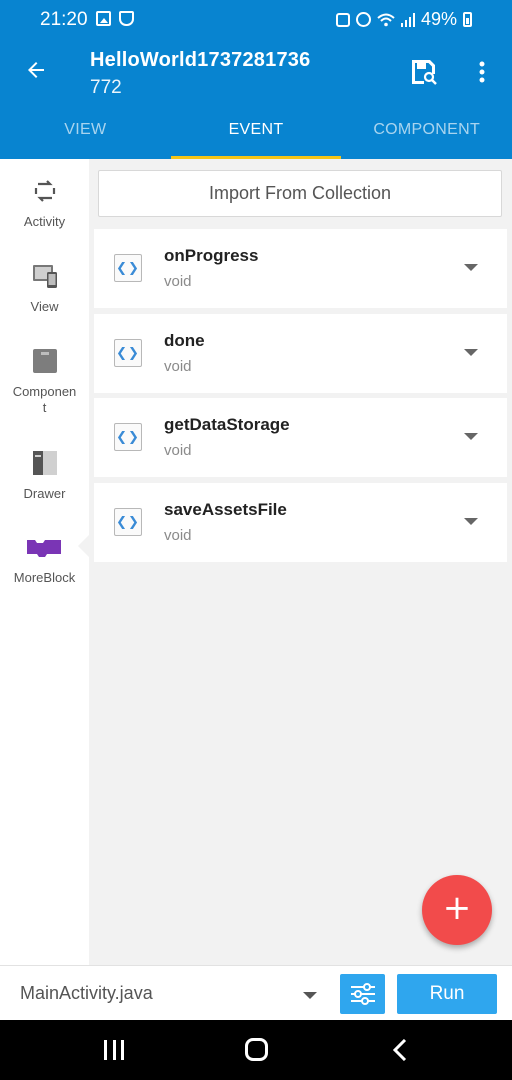 Image resolution: width=512 pixels, height=1080 pixels. What do you see at coordinates (227, 424) in the screenshot?
I see `event-name: getDataStorage` at bounding box center [227, 424].